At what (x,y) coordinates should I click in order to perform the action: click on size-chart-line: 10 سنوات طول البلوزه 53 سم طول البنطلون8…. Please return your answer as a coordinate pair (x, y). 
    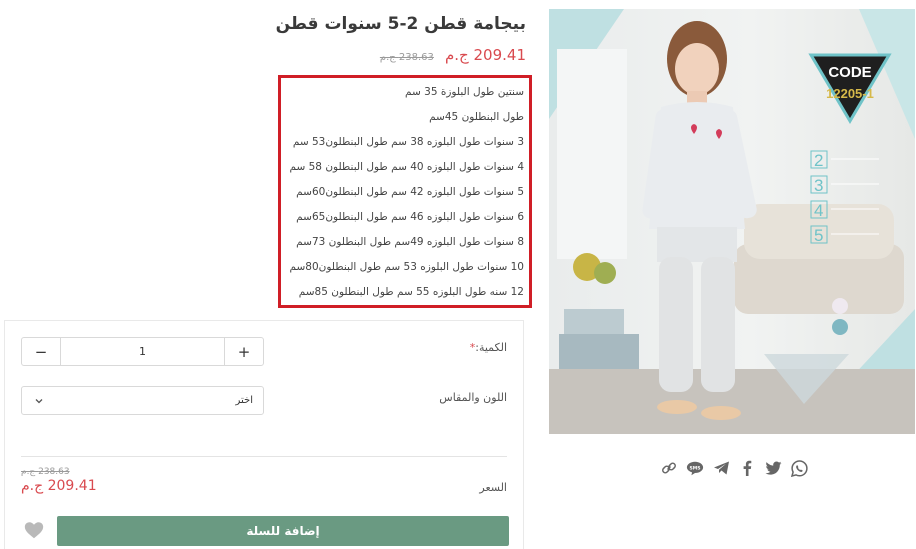
    Looking at the image, I should click on (406, 267).